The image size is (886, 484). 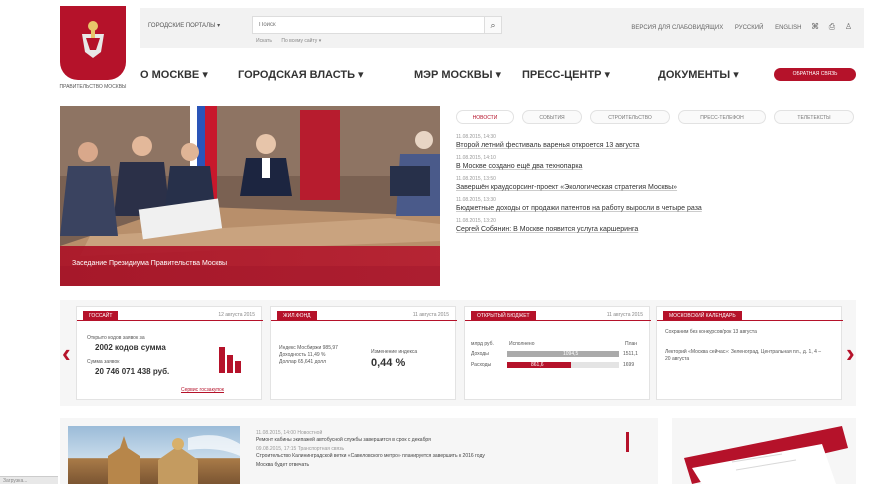 I want to click on print-icon: ⎙, so click(x=832, y=26).